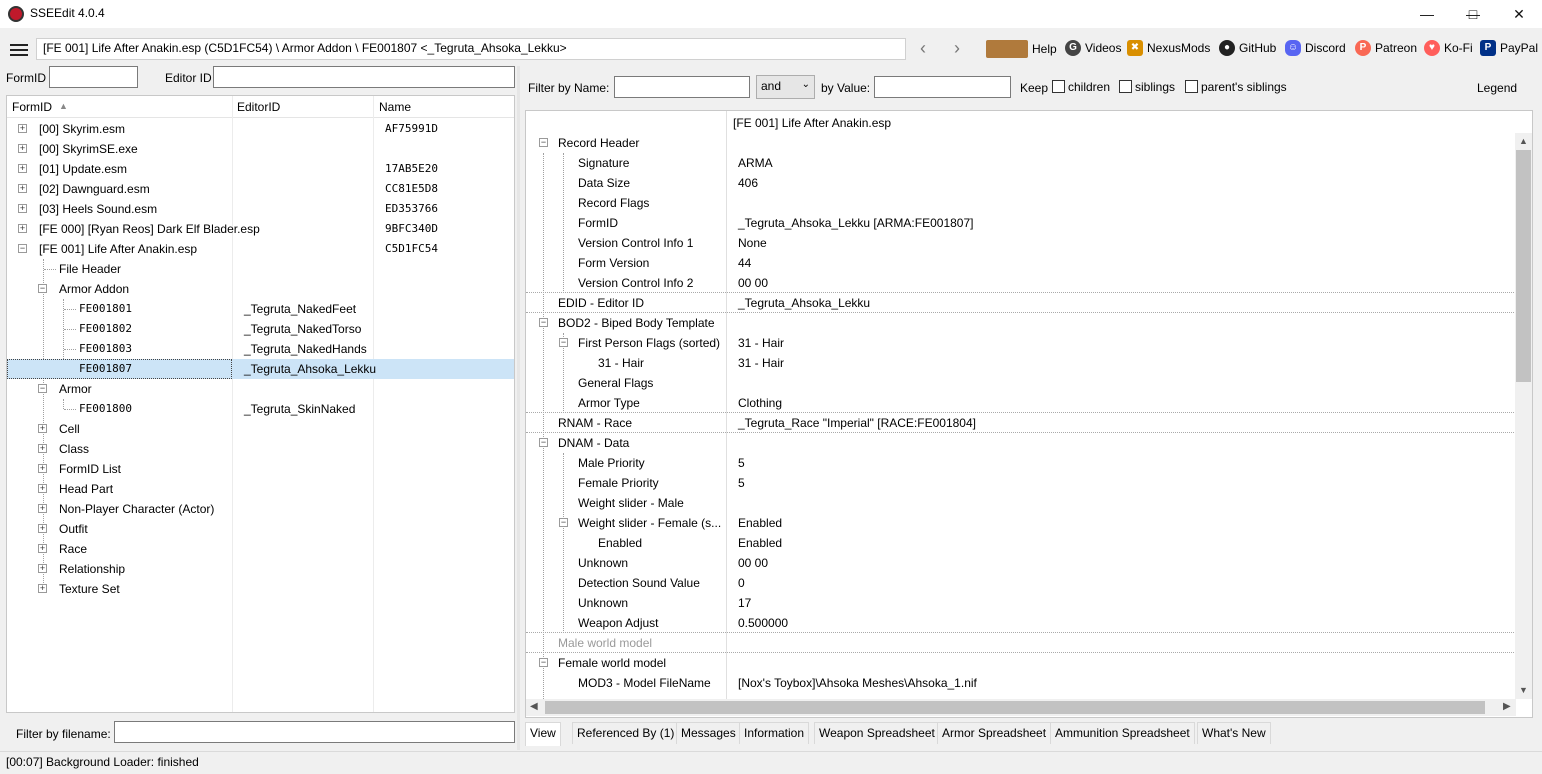  I want to click on tree-item: FE001803 _Tegruta_NakedHands, so click(260, 349).